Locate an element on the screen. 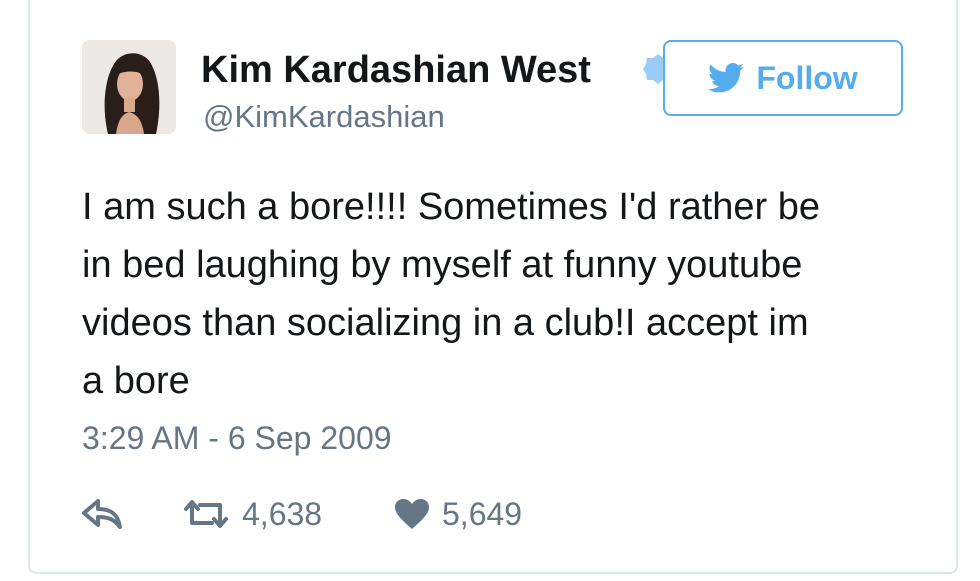 The width and height of the screenshot is (980, 581). follow-button: Follow is located at coordinates (783, 78).